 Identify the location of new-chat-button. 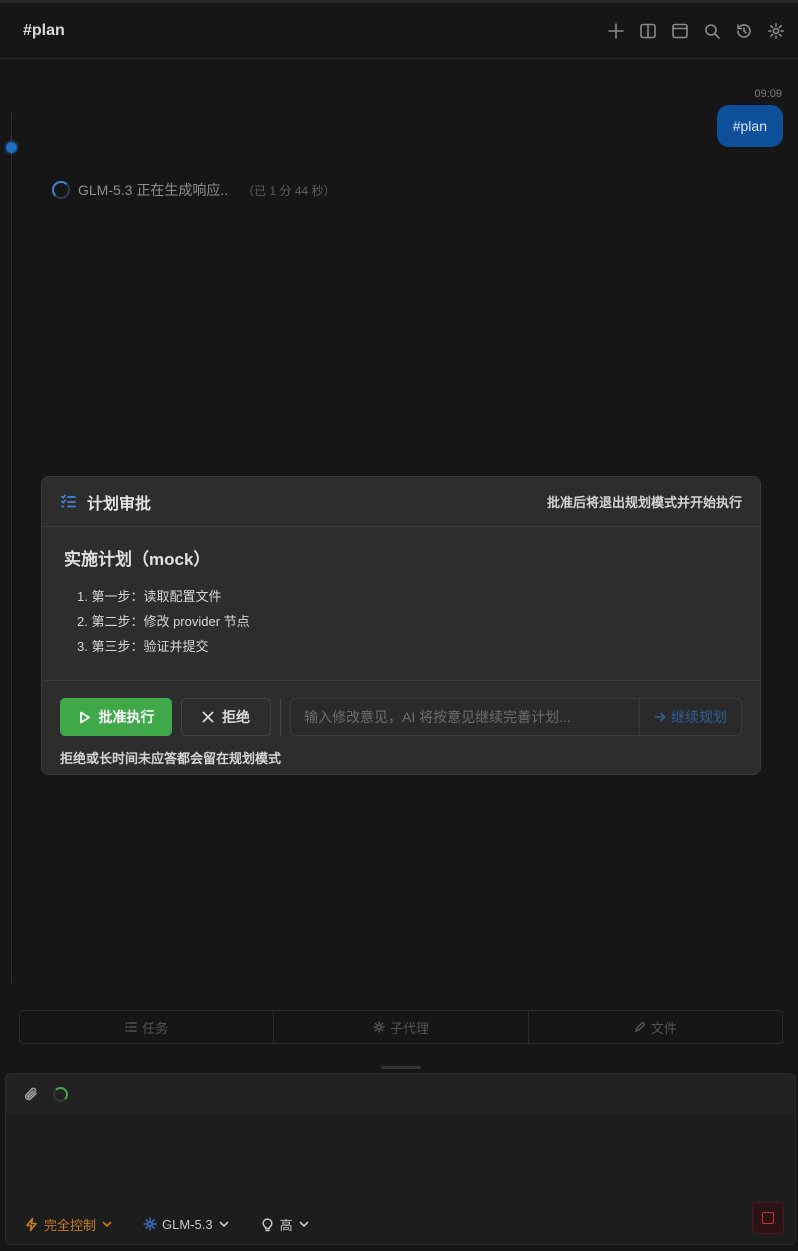
(616, 31).